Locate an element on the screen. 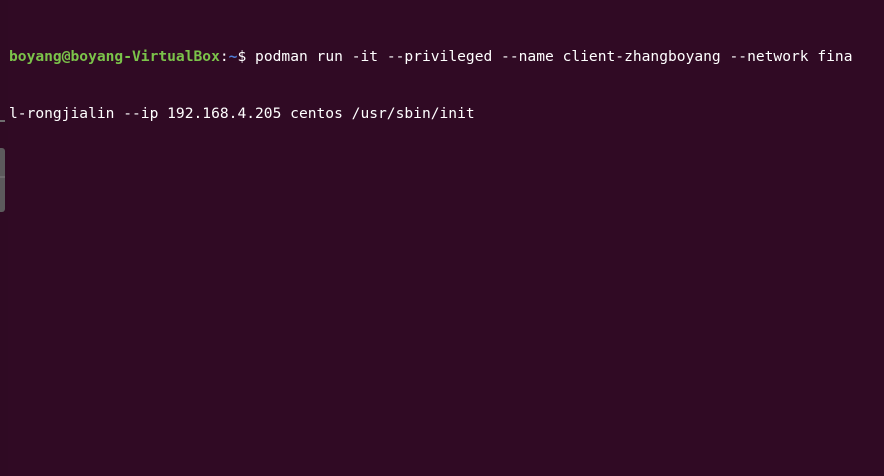 This screenshot has height=476, width=884. scrollbar-track is located at coordinates (4, 238).